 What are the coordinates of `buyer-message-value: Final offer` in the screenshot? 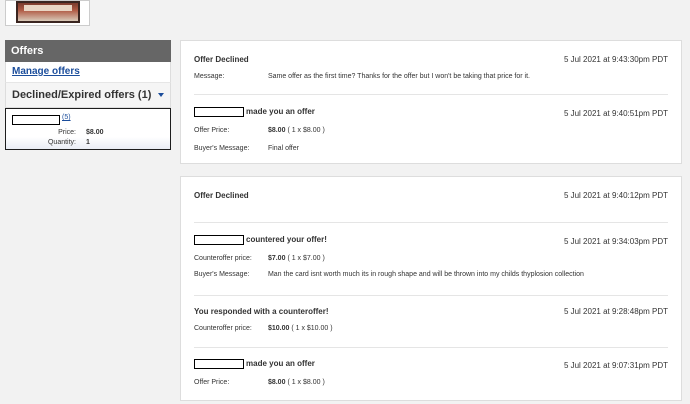 It's located at (283, 148).